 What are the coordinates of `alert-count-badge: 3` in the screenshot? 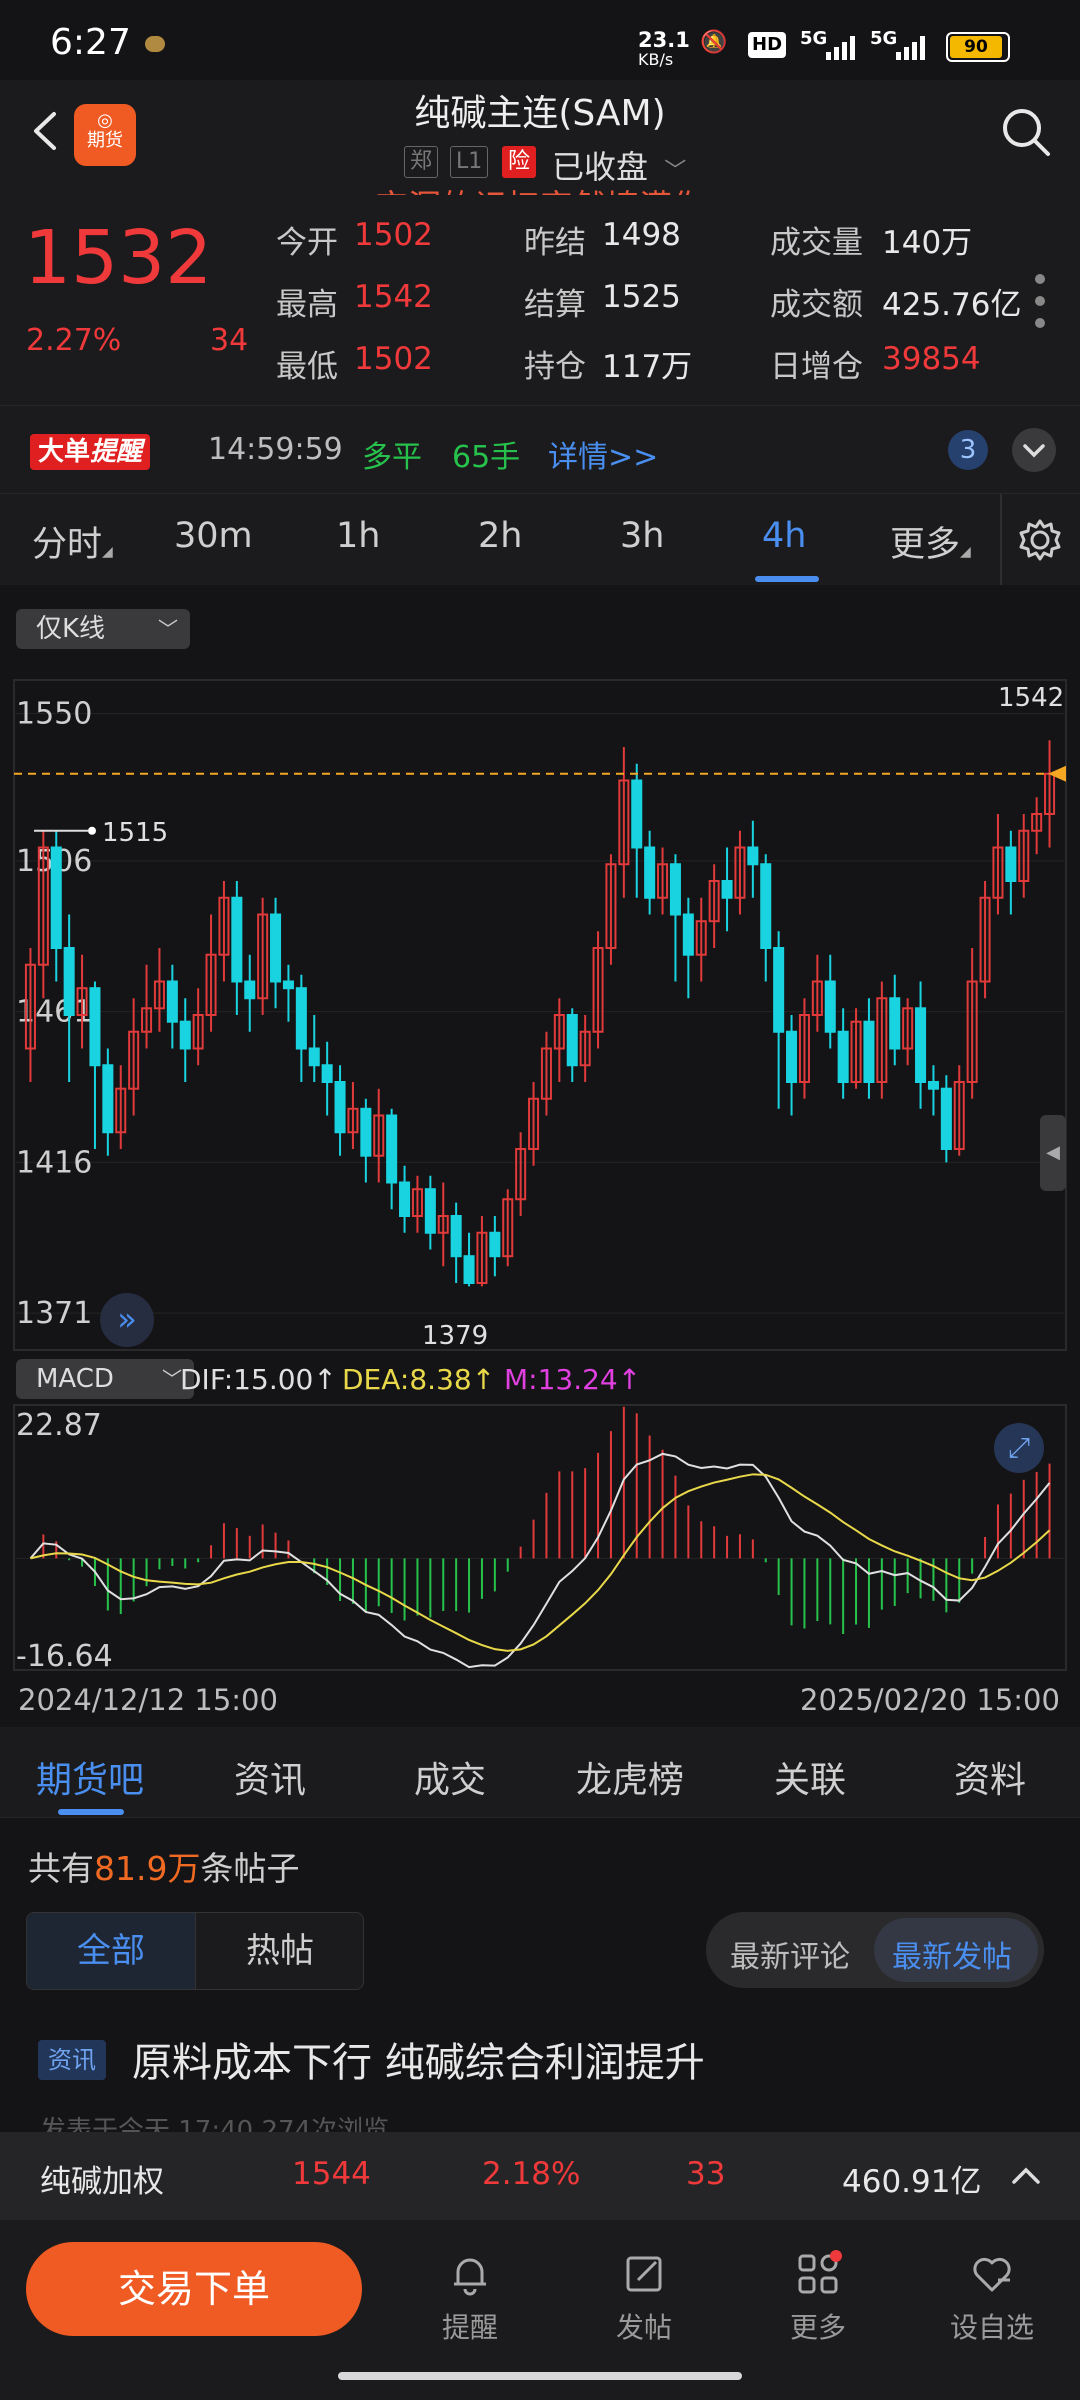 It's located at (968, 450).